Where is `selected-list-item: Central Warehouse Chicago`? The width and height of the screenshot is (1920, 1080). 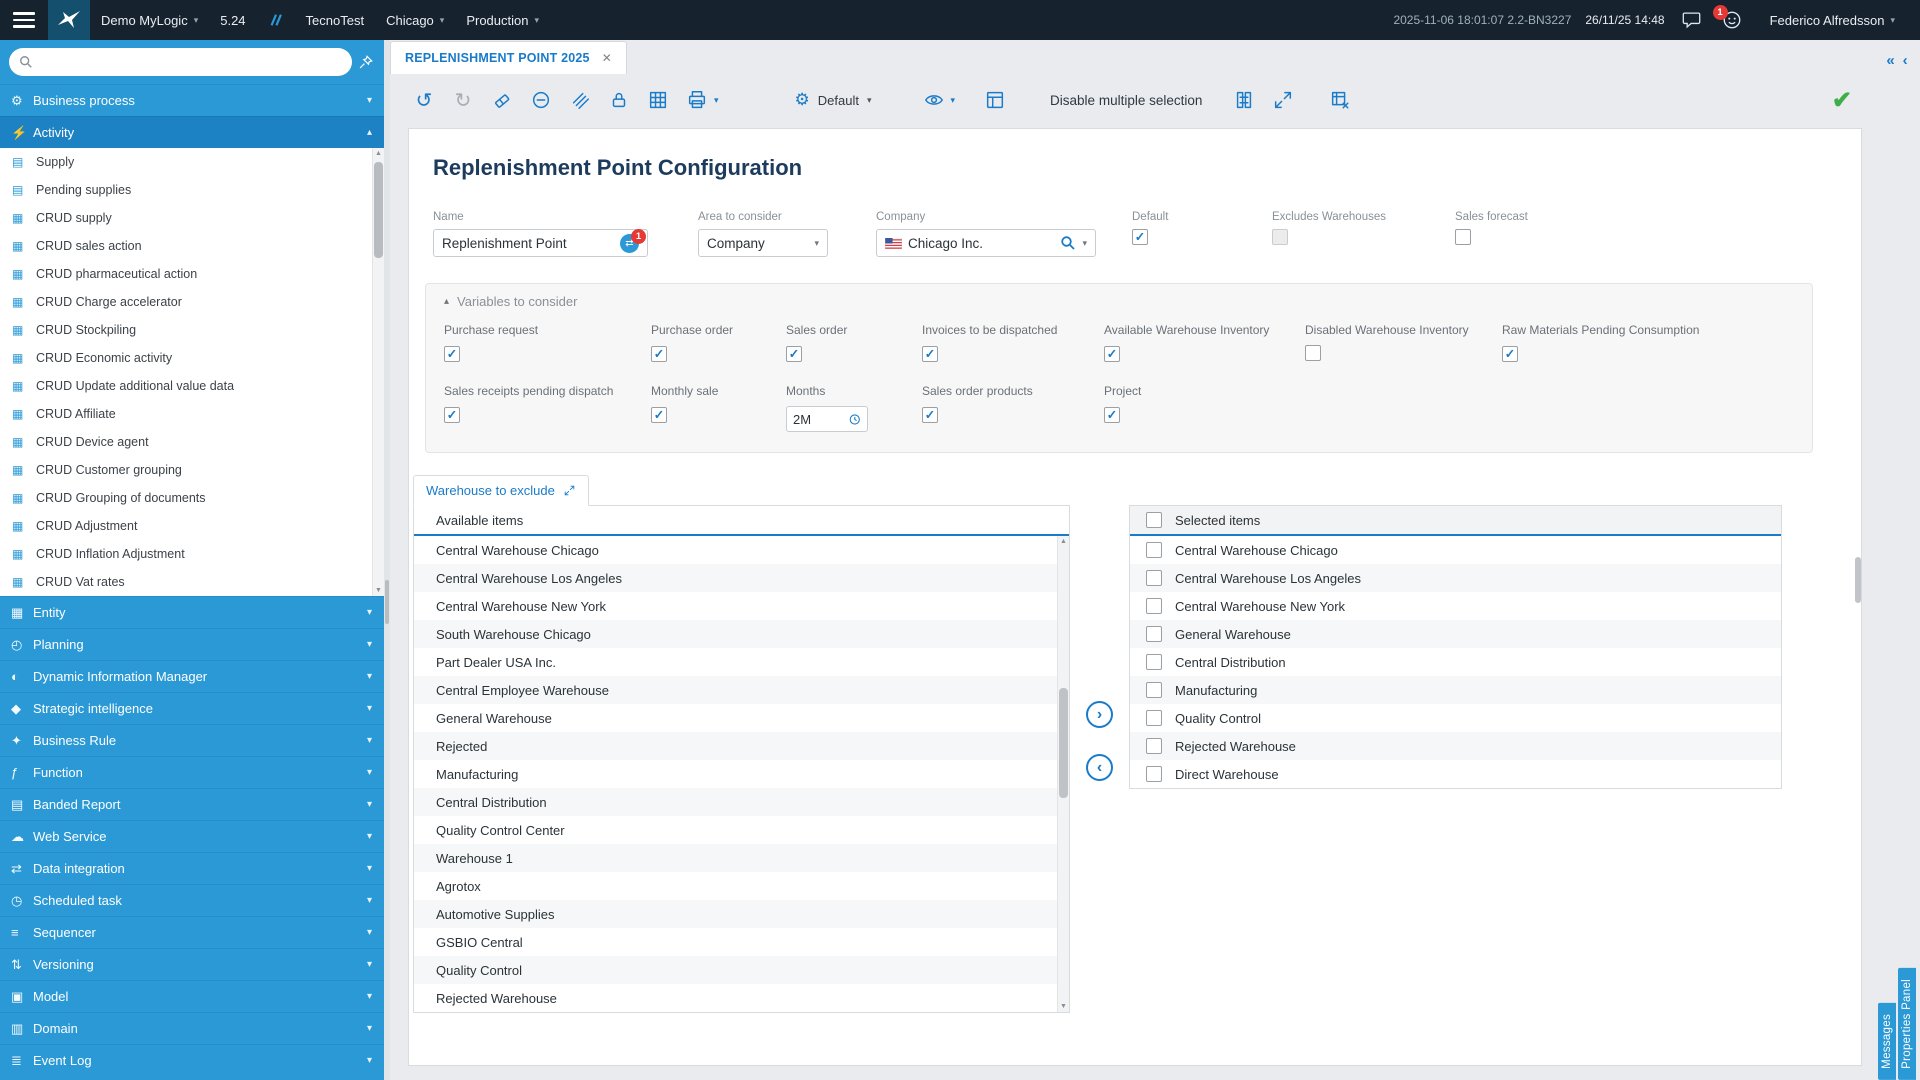
selected-list-item: Central Warehouse Chicago is located at coordinates (1455, 550).